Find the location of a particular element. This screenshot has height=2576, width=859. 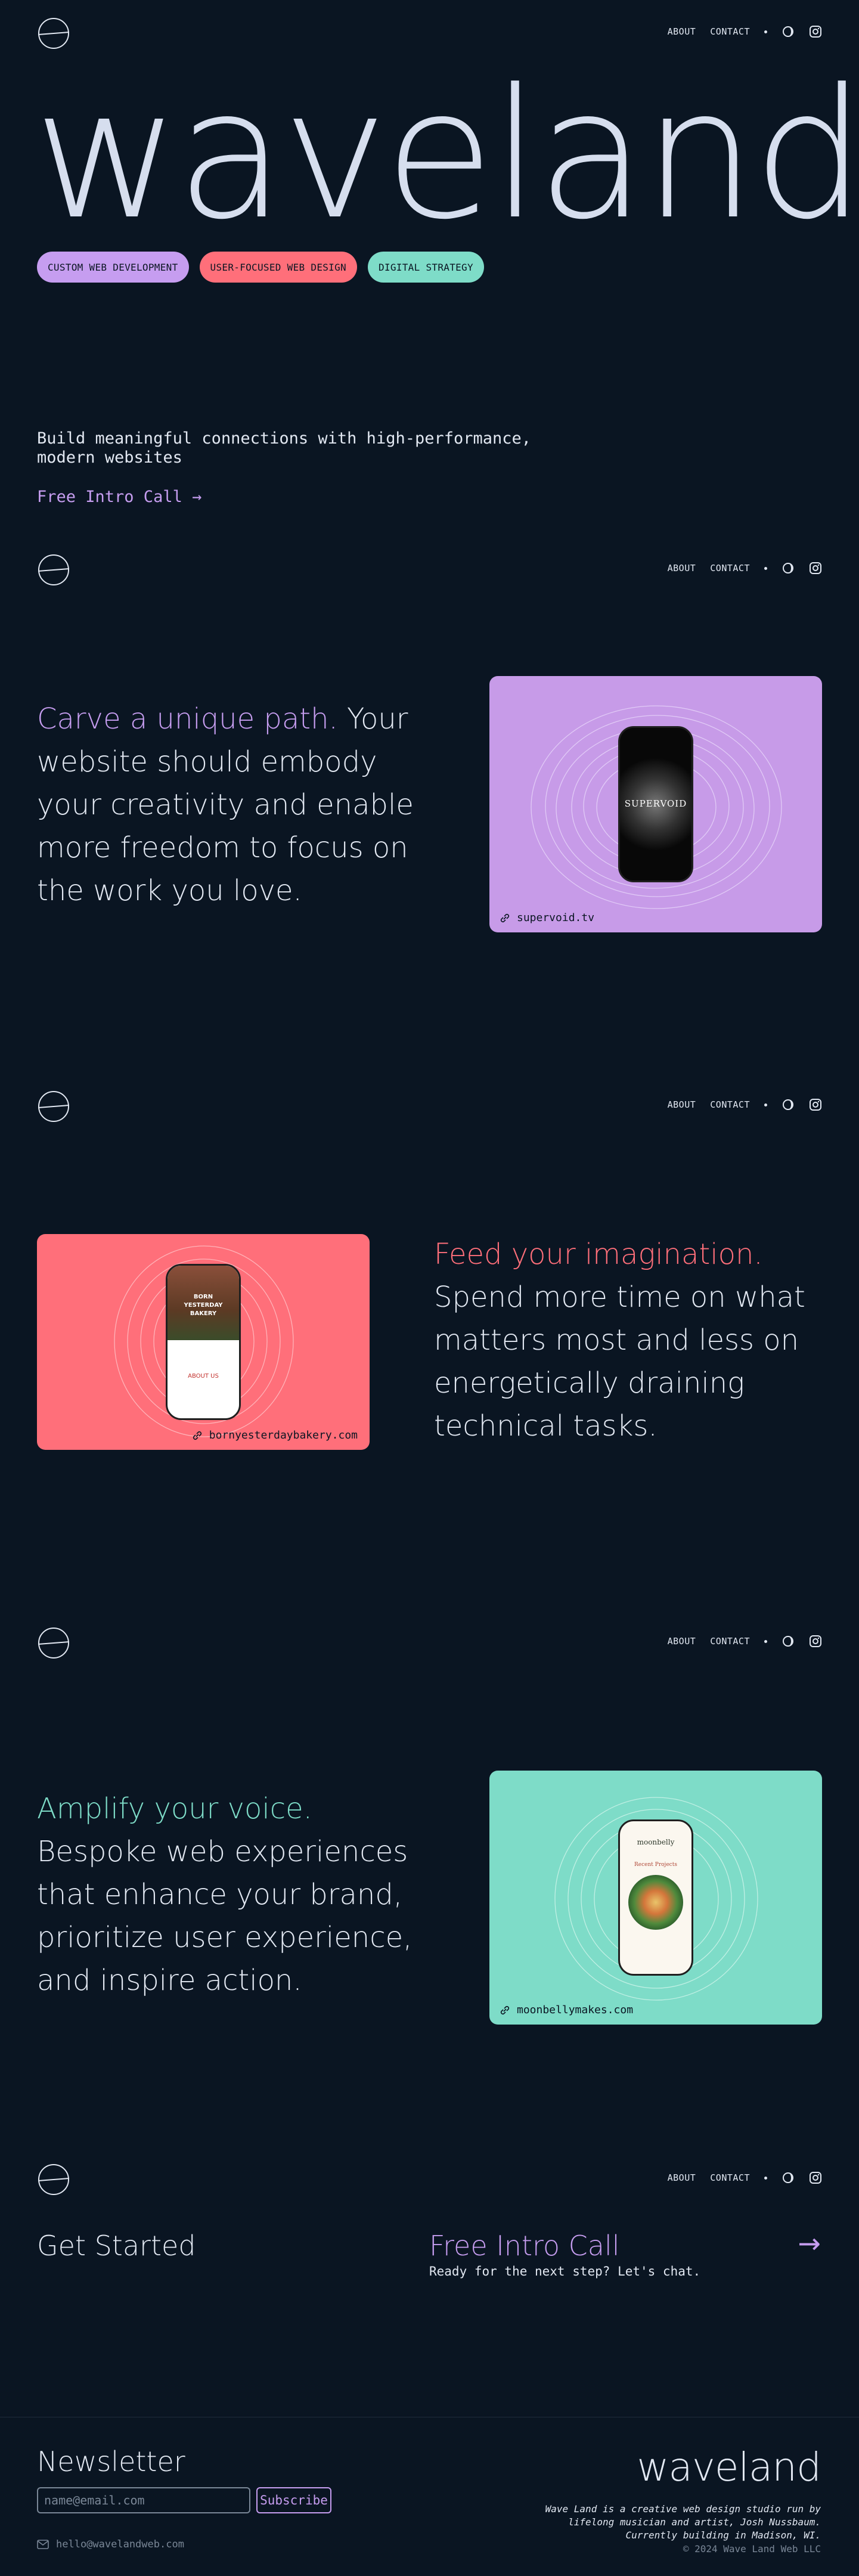

phone-mockup: moonbelly Recent Projects is located at coordinates (656, 1897).